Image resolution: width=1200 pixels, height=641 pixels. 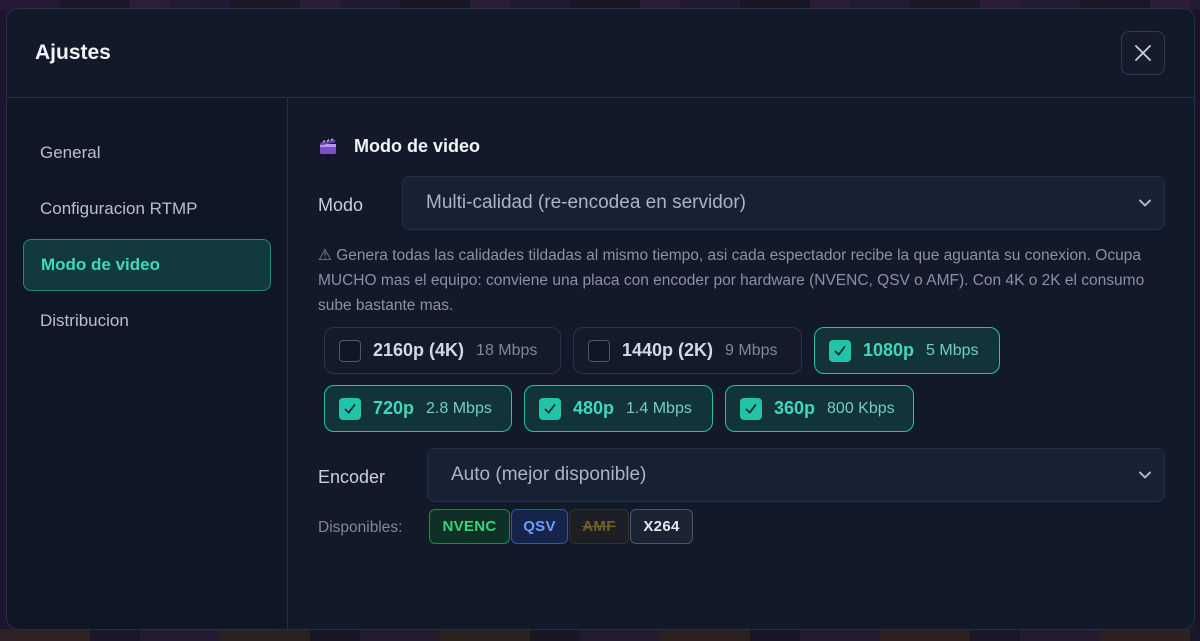 I want to click on quality-chip-2160p: 2160p (4K) 18 Mbps, so click(x=442, y=350).